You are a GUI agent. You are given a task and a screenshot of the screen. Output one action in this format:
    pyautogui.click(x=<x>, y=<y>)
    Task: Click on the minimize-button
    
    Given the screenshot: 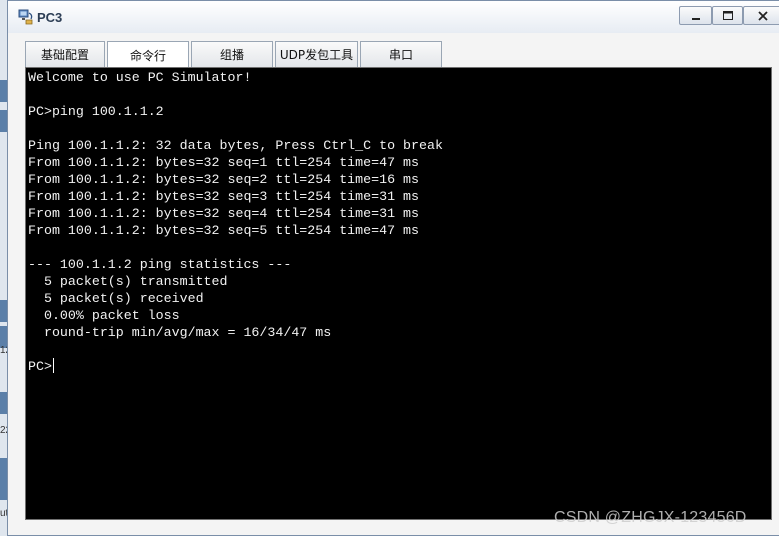 What is the action you would take?
    pyautogui.click(x=695, y=15)
    